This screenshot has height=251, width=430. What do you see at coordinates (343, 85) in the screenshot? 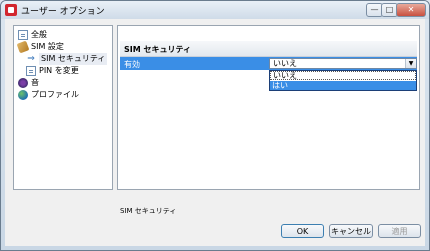
I see `option-yes: はい` at bounding box center [343, 85].